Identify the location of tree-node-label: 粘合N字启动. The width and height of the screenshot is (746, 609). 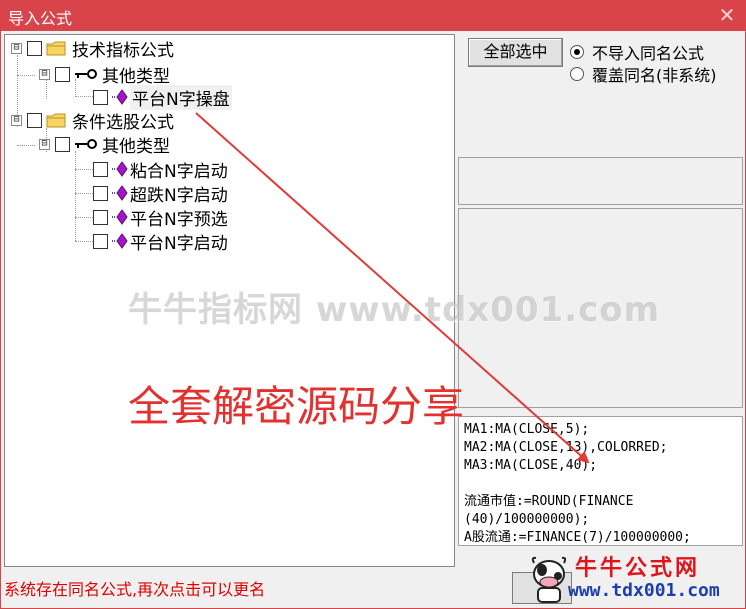
(179, 171).